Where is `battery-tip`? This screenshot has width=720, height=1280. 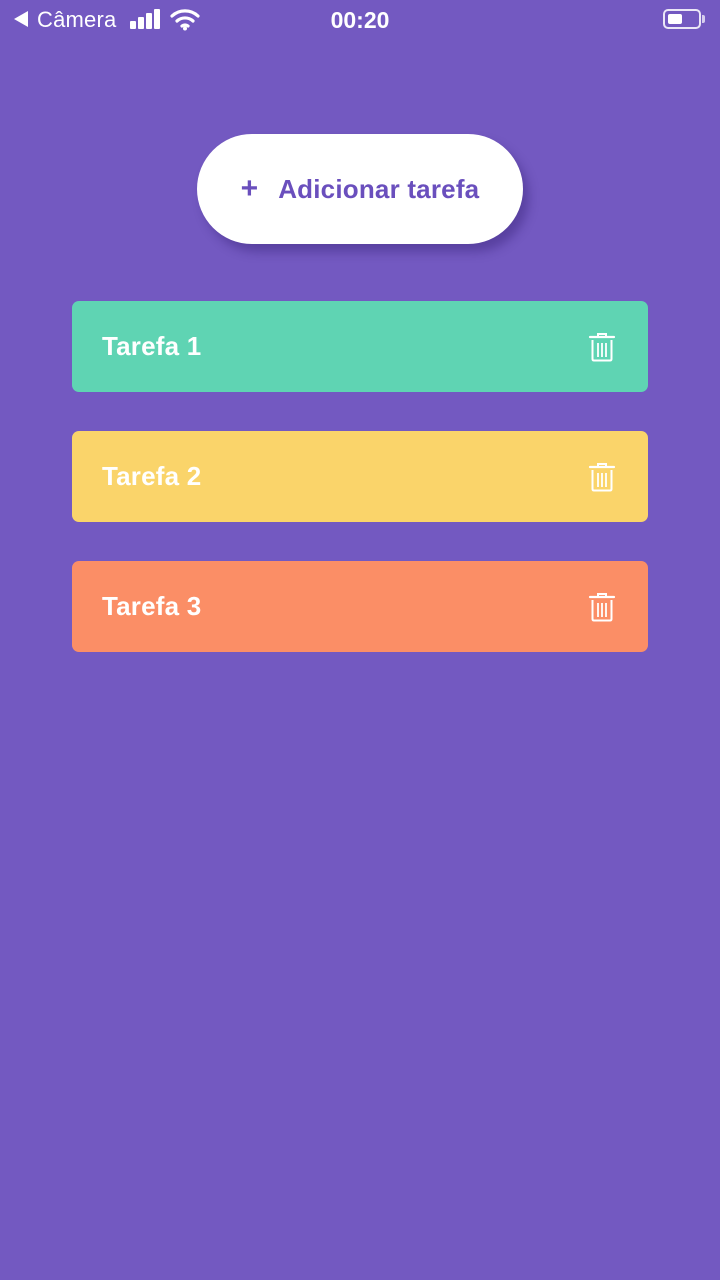 battery-tip is located at coordinates (703, 19).